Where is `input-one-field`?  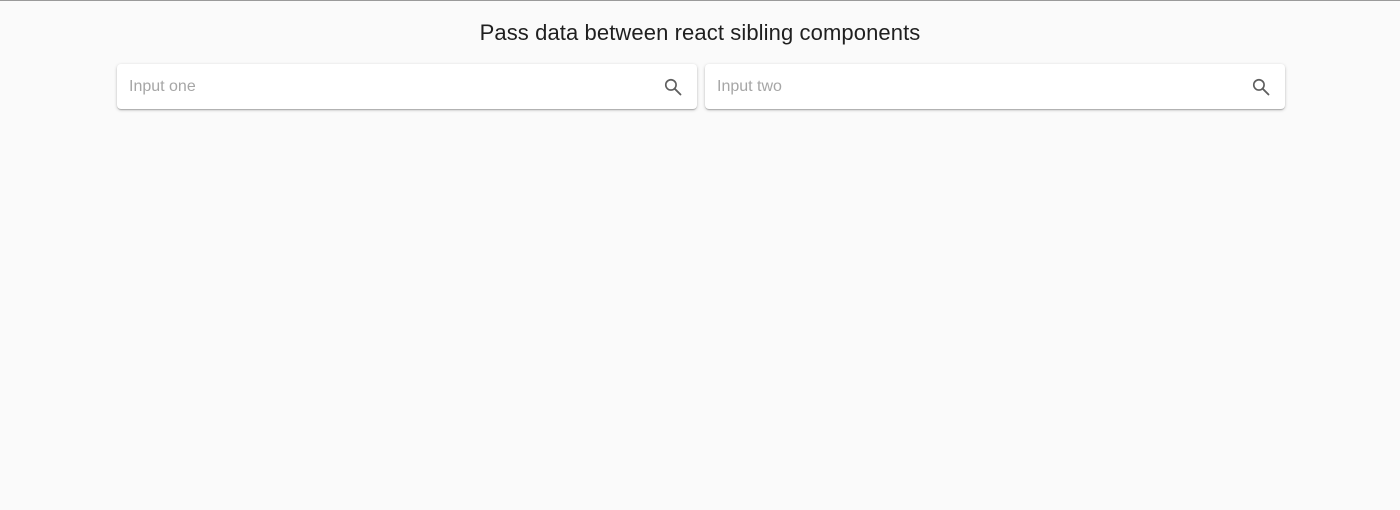 input-one-field is located at coordinates (383, 86).